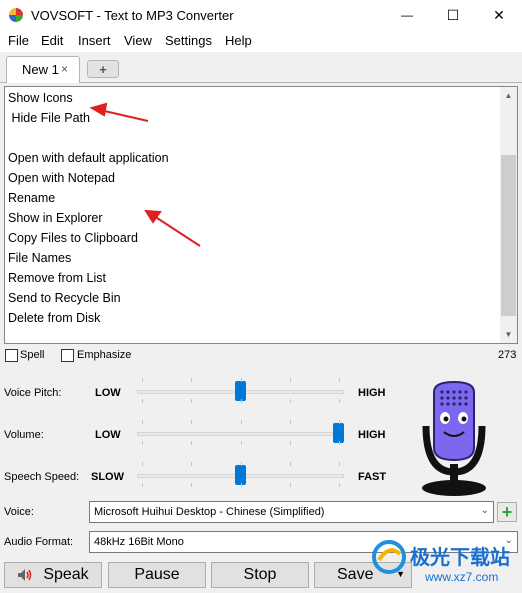 Image resolution: width=522 pixels, height=593 pixels. I want to click on voice-pitch-thumb, so click(240, 391).